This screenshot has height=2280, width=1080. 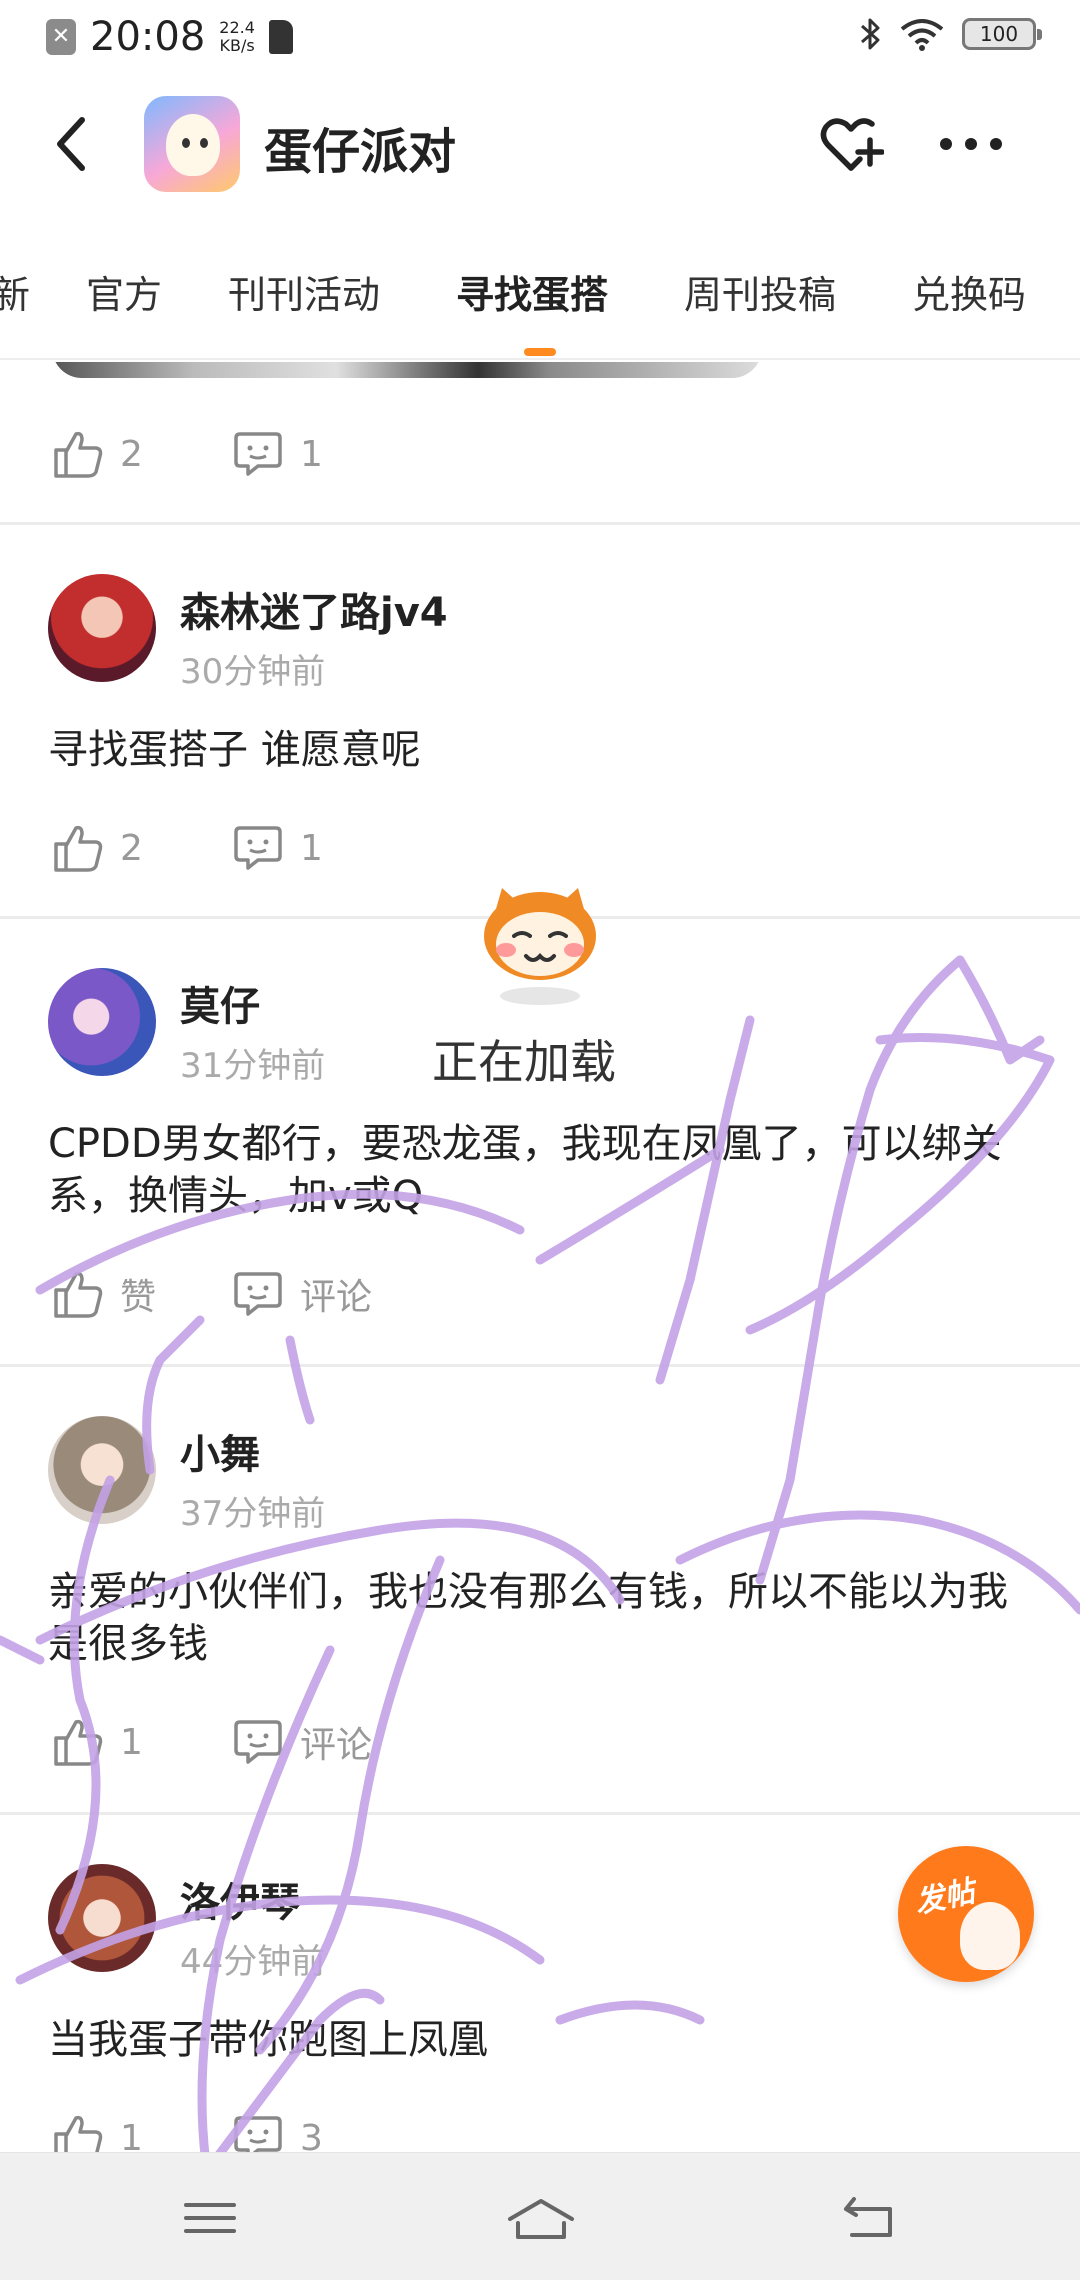 What do you see at coordinates (314, 609) in the screenshot?
I see `post-author: 森林迷了路jv4` at bounding box center [314, 609].